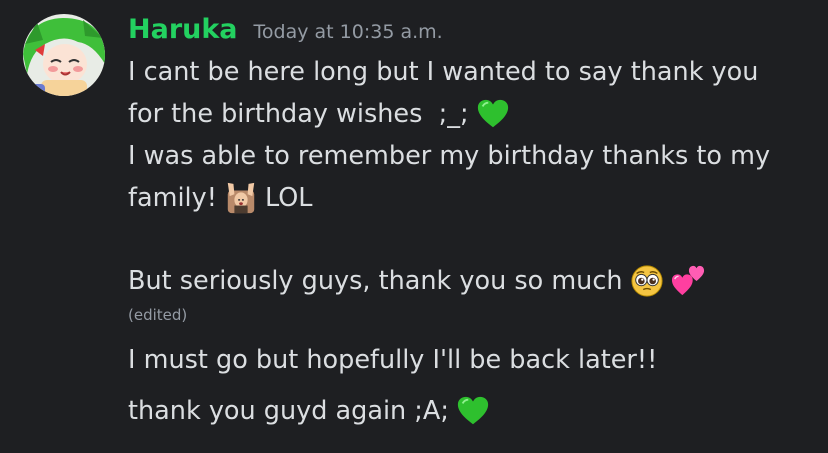  What do you see at coordinates (241, 198) in the screenshot?
I see `raised-hands-sticker-icon` at bounding box center [241, 198].